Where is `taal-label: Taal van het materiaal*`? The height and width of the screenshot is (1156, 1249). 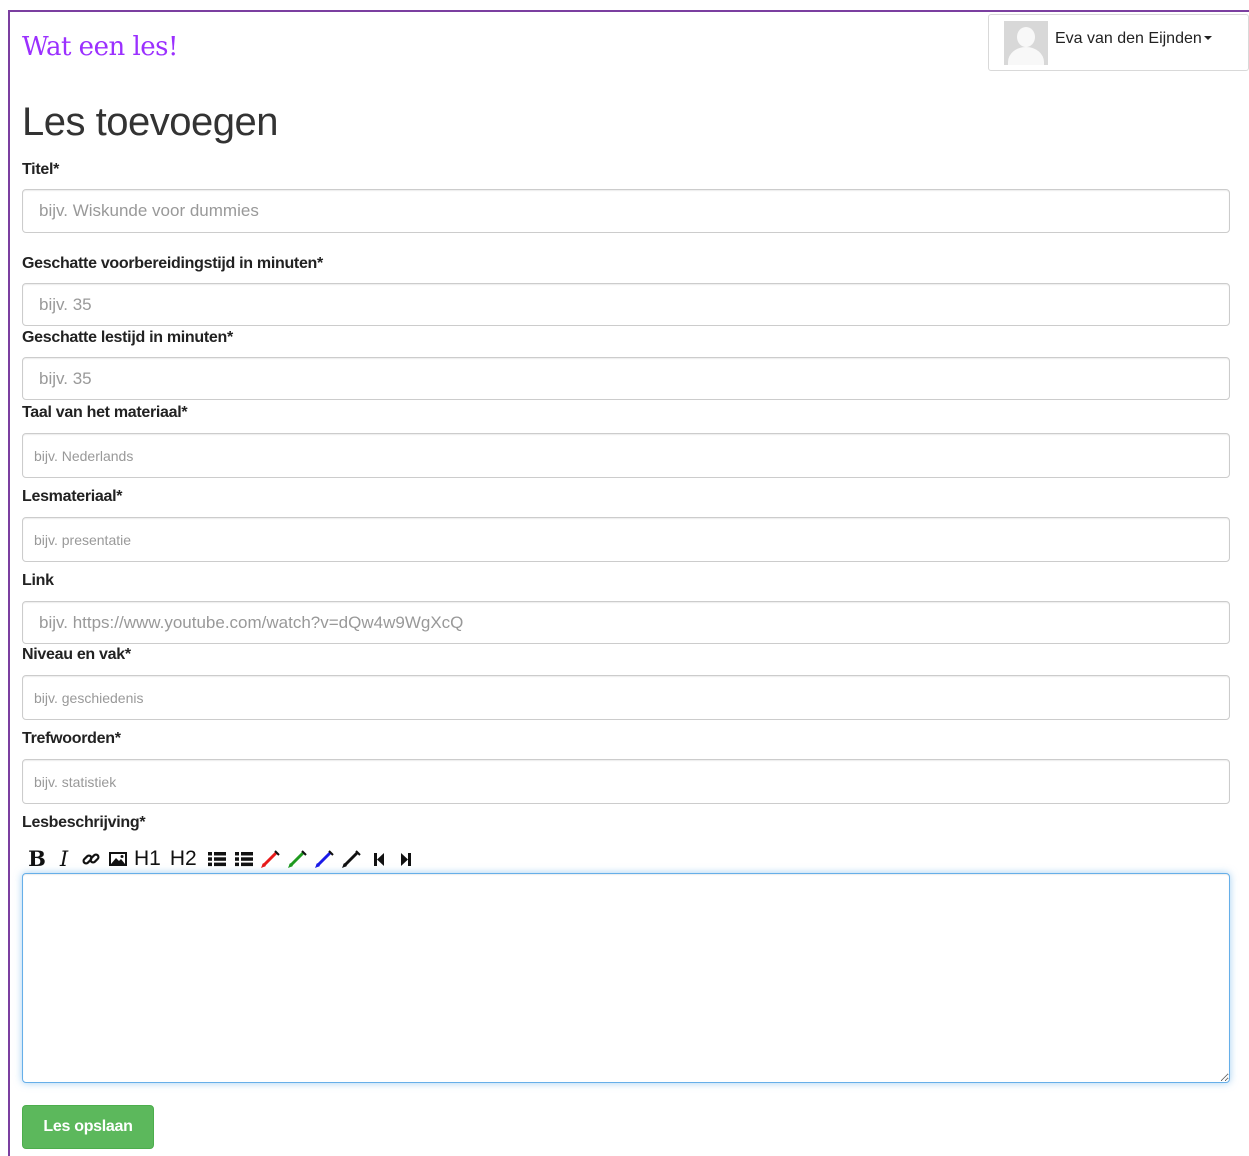 taal-label: Taal van het materiaal* is located at coordinates (105, 412).